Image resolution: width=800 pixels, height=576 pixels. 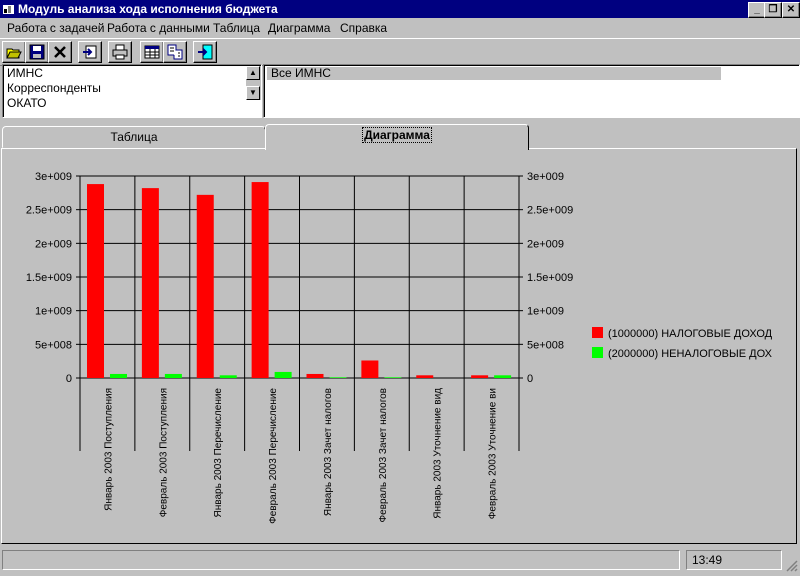 What do you see at coordinates (363, 28) in the screenshot?
I see `menu-help: Справка` at bounding box center [363, 28].